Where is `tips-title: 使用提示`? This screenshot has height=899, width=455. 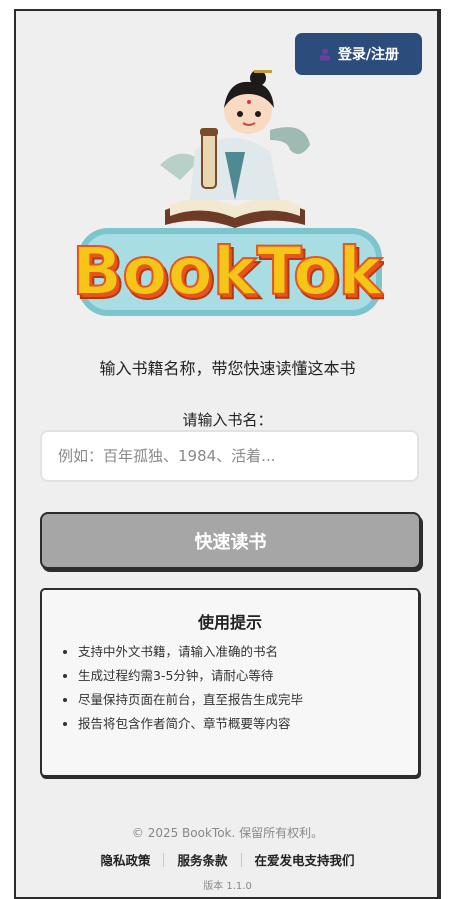
tips-title: 使用提示 is located at coordinates (229, 622).